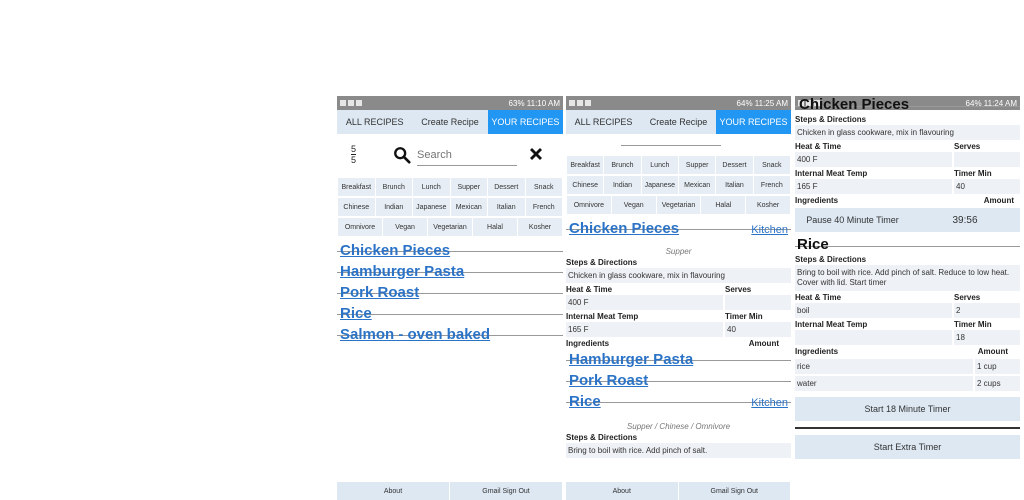  What do you see at coordinates (588, 343) in the screenshot?
I see `ingredients-label: Ingredients` at bounding box center [588, 343].